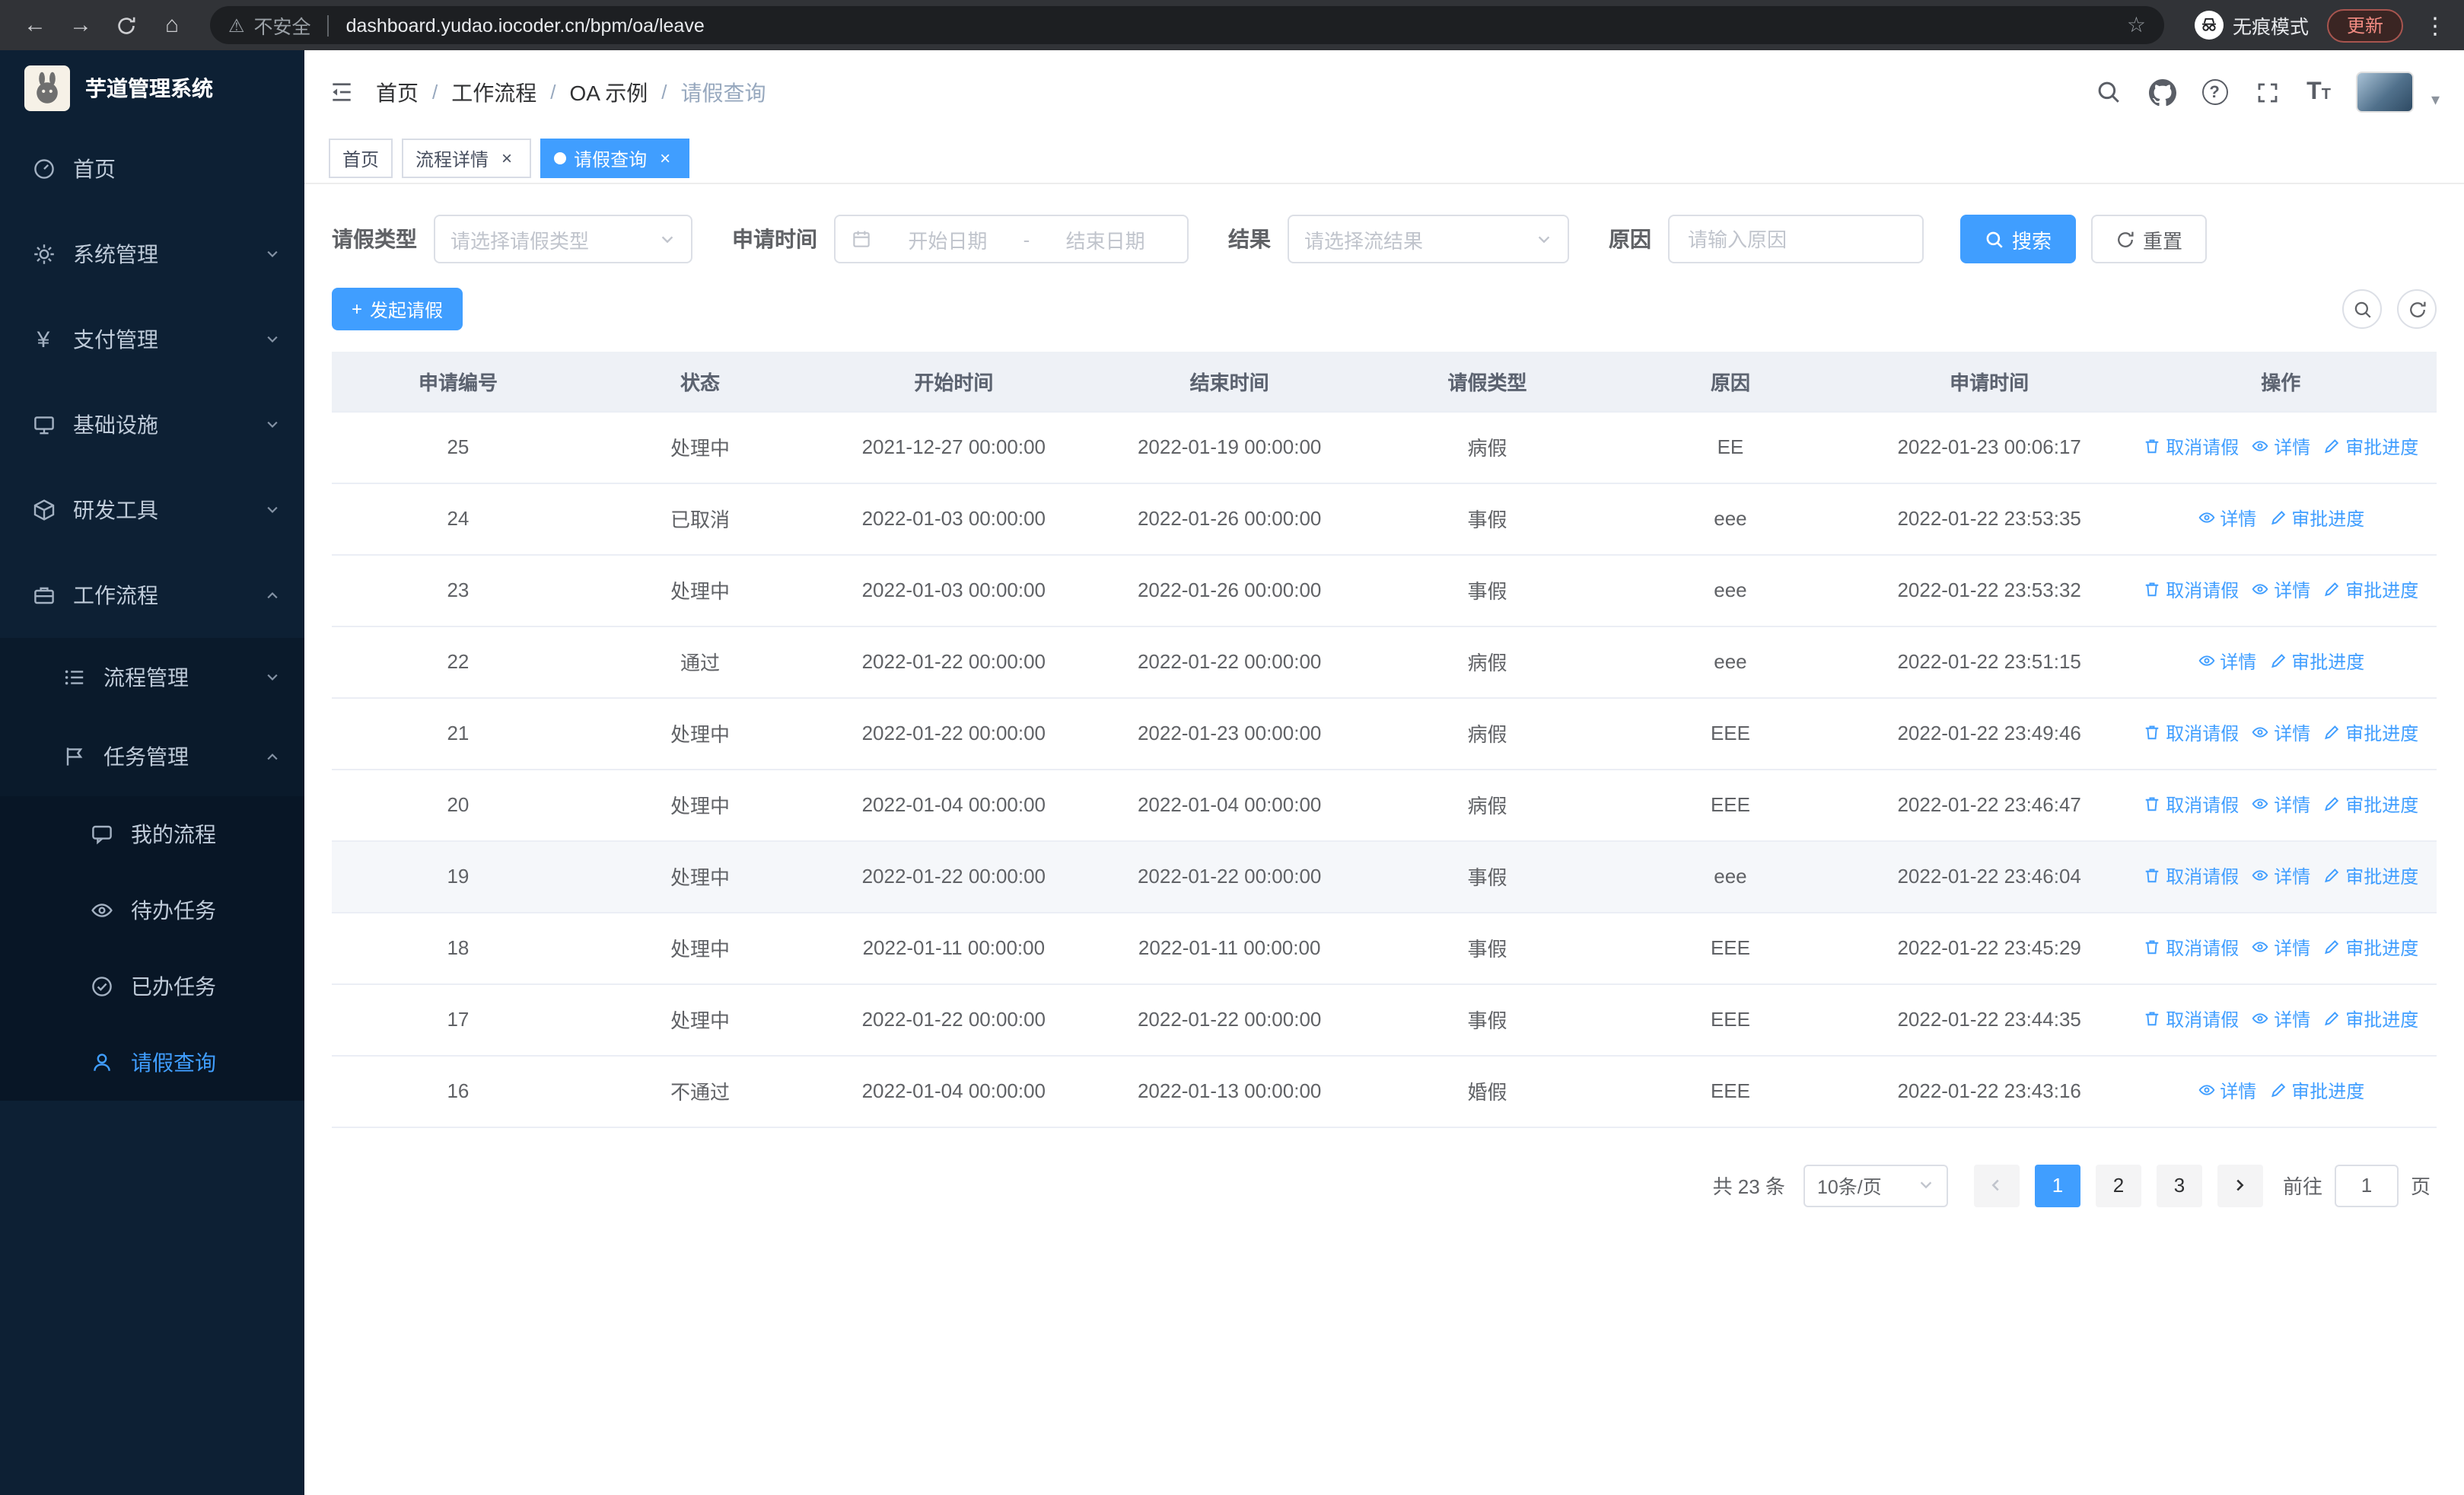  I want to click on github-icon, so click(2162, 92).